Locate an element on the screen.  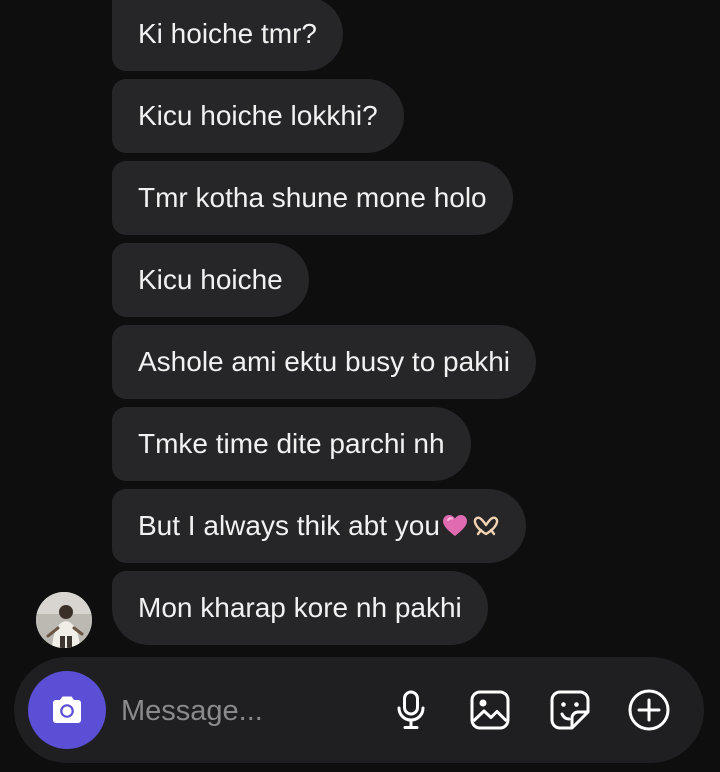
gallery-button is located at coordinates (490, 710).